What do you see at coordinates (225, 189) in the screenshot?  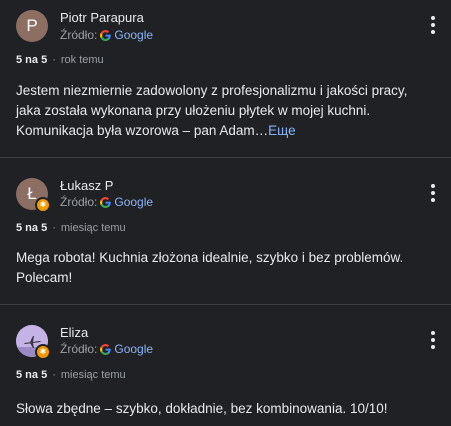 I see `review-header: Ł ✱ Łukasz P Źródło: Google` at bounding box center [225, 189].